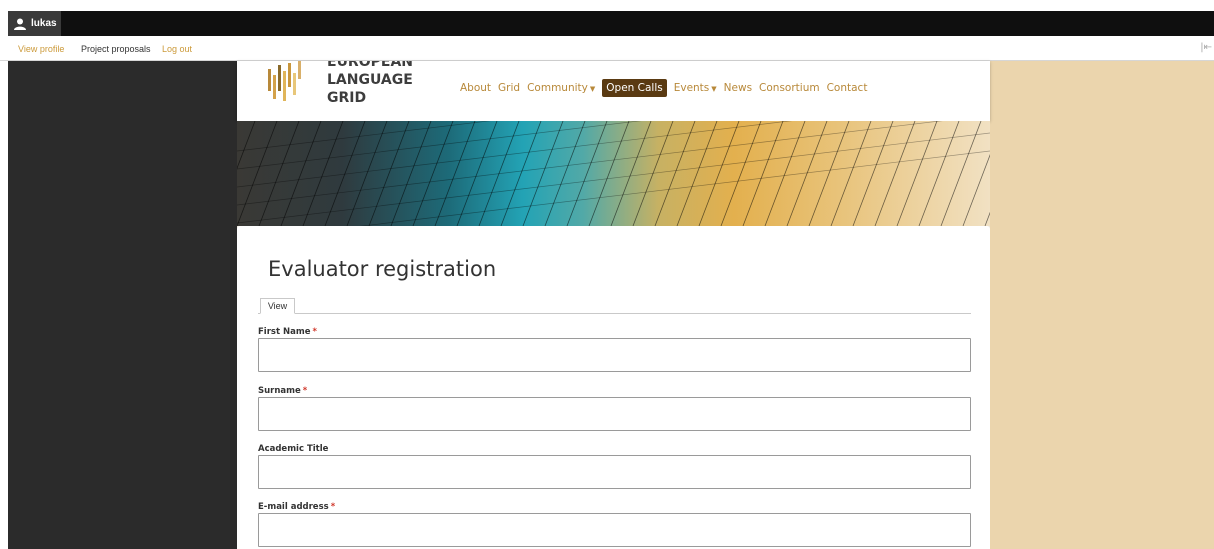  I want to click on email-label: E-mail address *, so click(296, 507).